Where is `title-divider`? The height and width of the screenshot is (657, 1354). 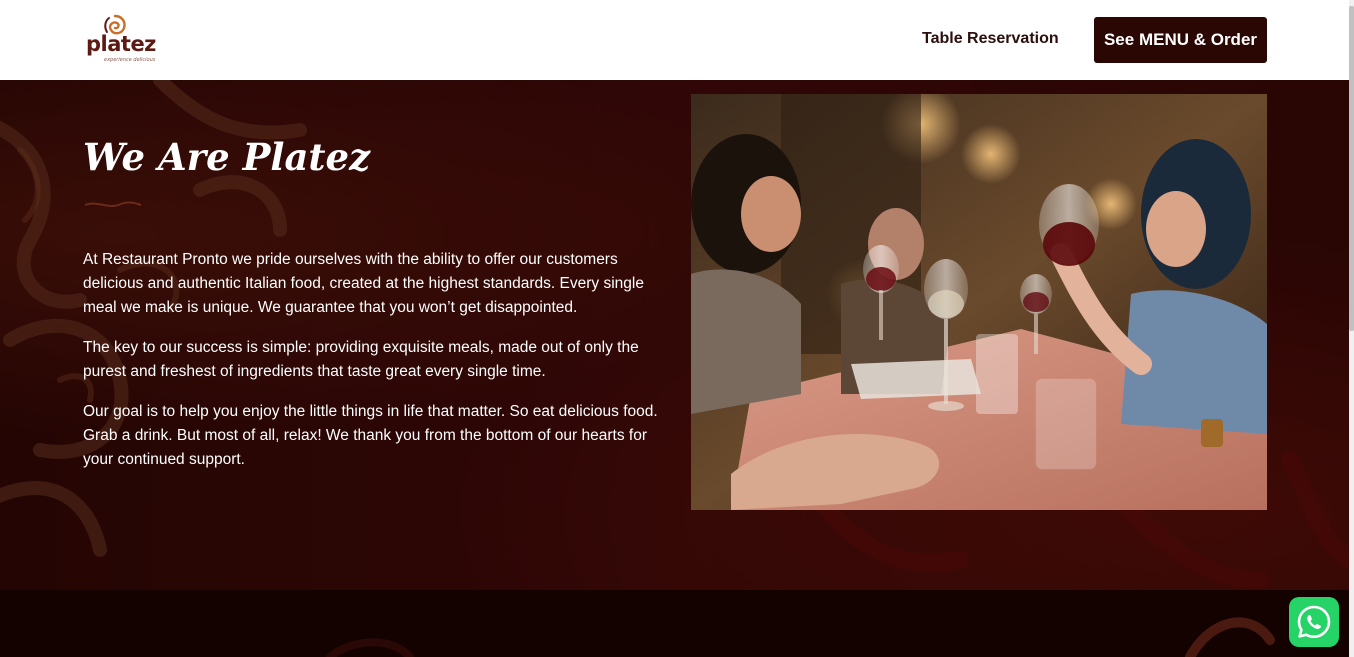 title-divider is located at coordinates (113, 204).